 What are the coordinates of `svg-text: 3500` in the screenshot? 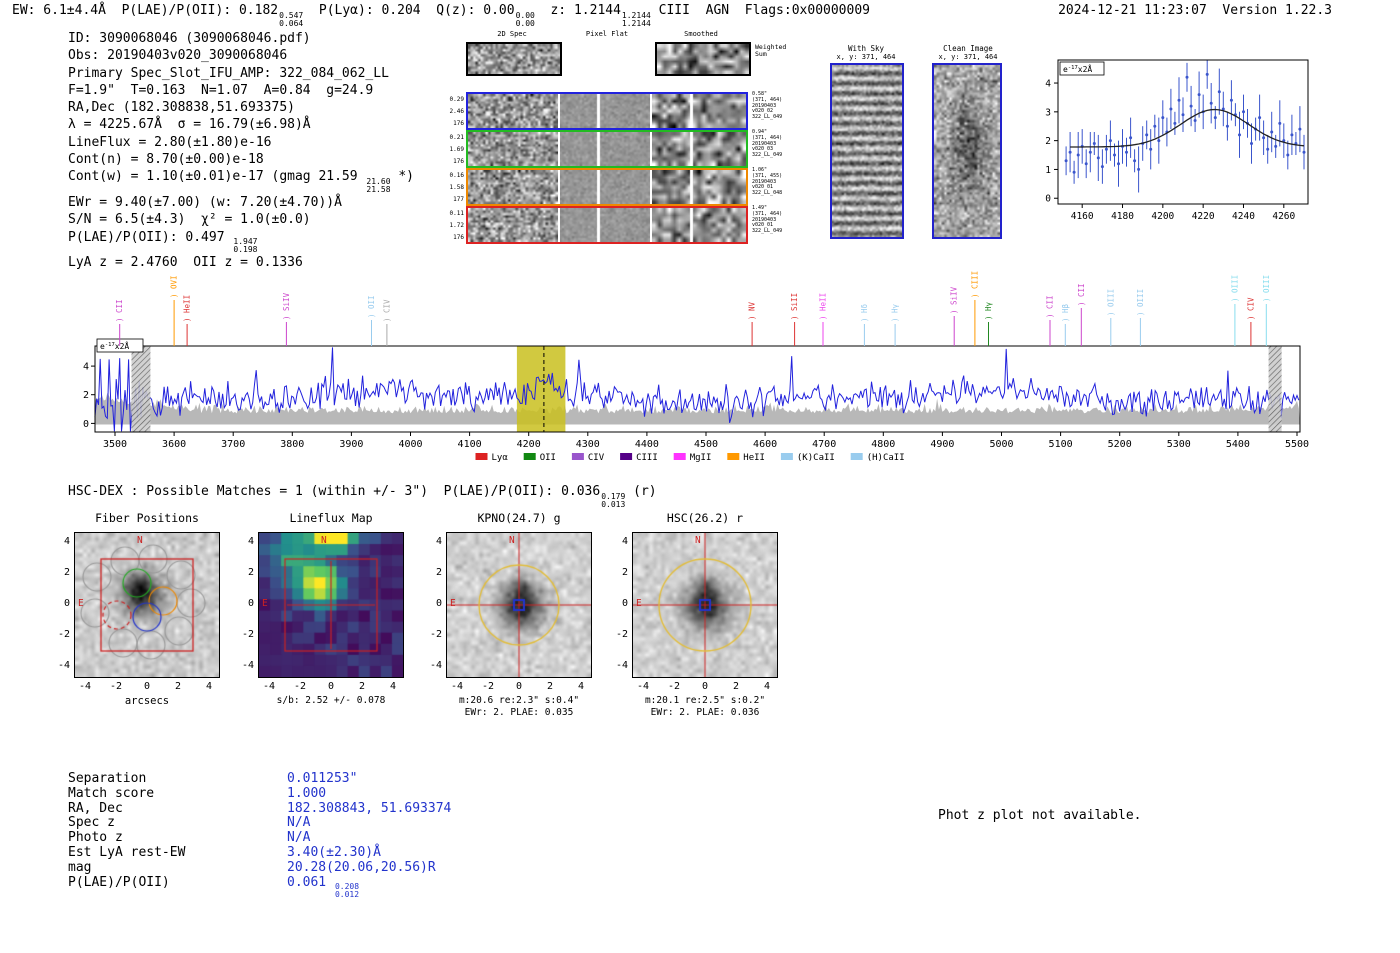 It's located at (115, 444).